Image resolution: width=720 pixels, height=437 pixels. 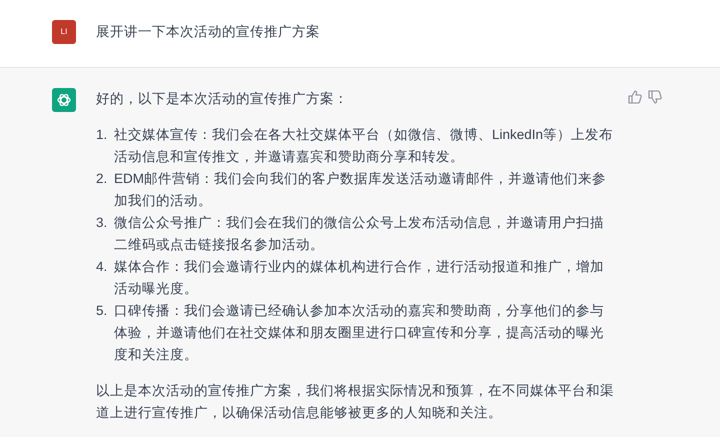 What do you see at coordinates (222, 99) in the screenshot?
I see `assistant-intro: 好的，以下是本次活动的宣传推广方案：` at bounding box center [222, 99].